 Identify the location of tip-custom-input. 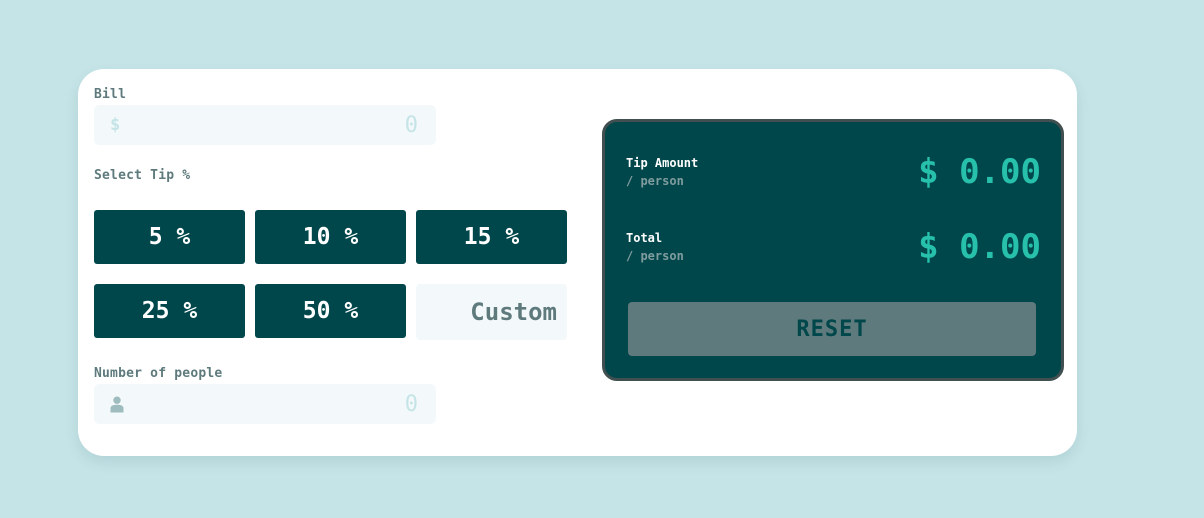
(491, 312).